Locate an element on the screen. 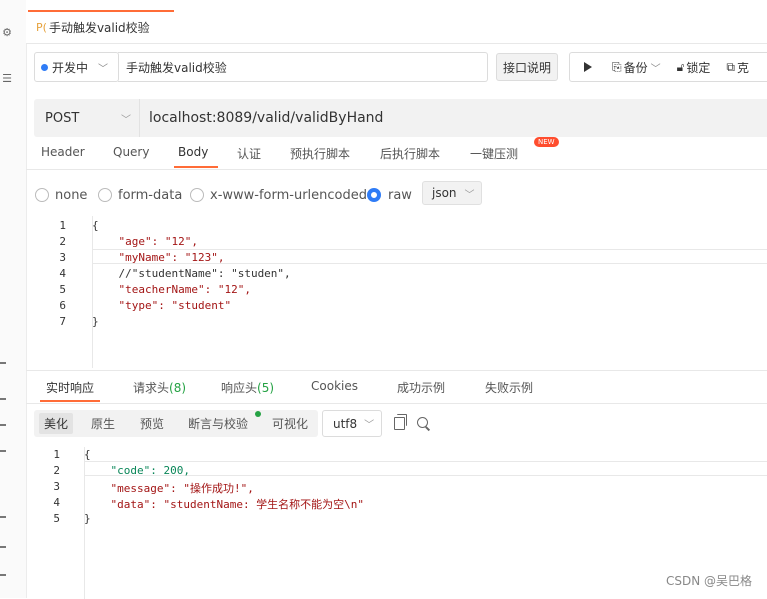 This screenshot has height=599, width=767. view-assert: 断言与校验 is located at coordinates (218, 423).